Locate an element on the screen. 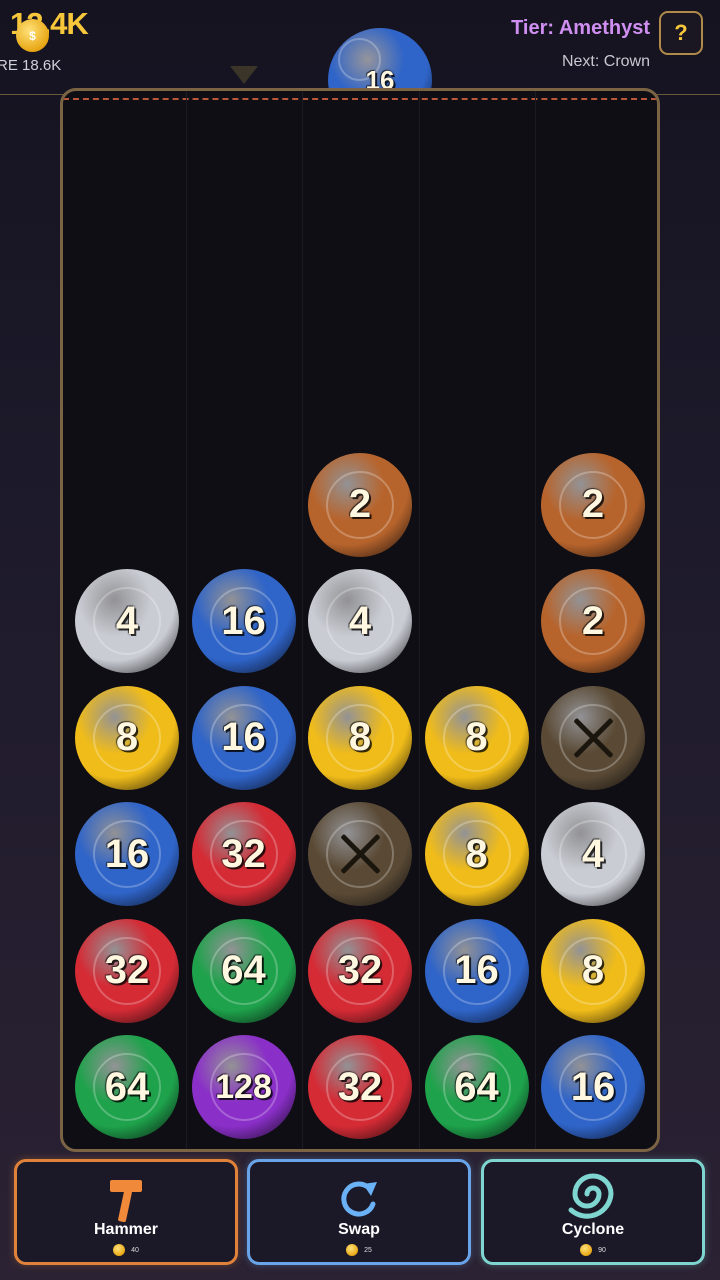 The width and height of the screenshot is (720, 1280). powerup-cost: 40 is located at coordinates (126, 1250).